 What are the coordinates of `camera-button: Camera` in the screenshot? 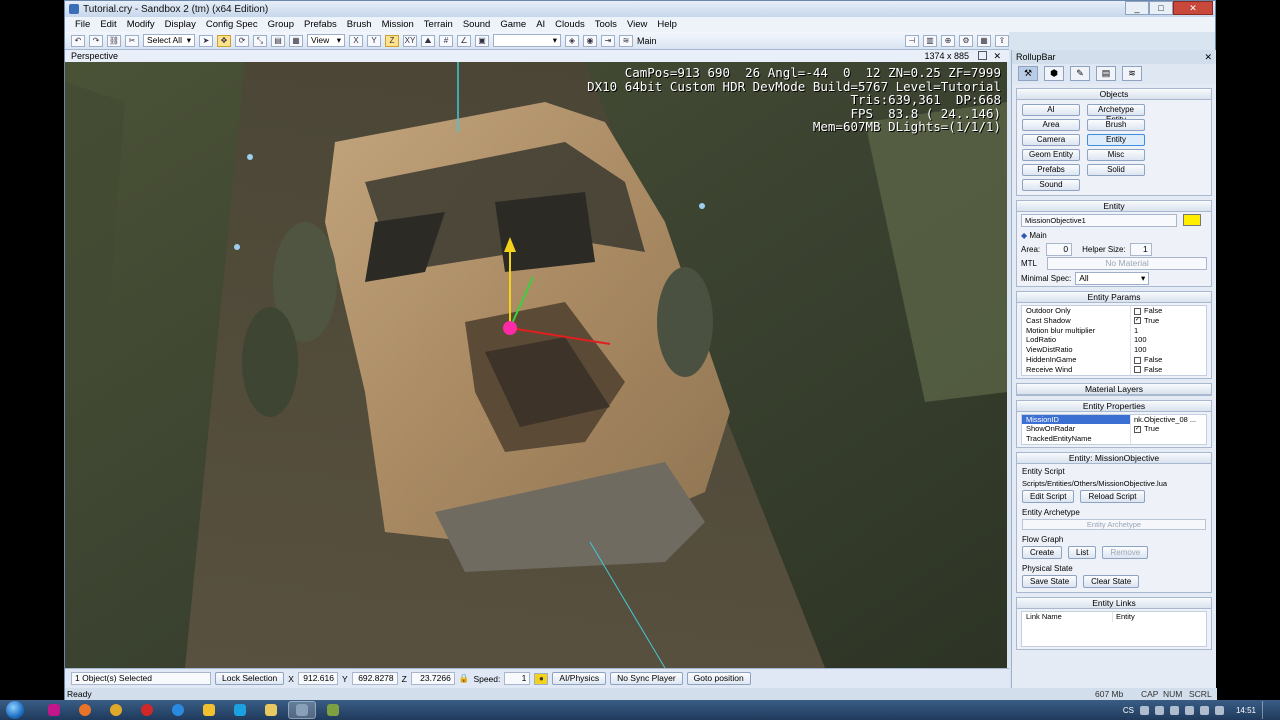 It's located at (1051, 140).